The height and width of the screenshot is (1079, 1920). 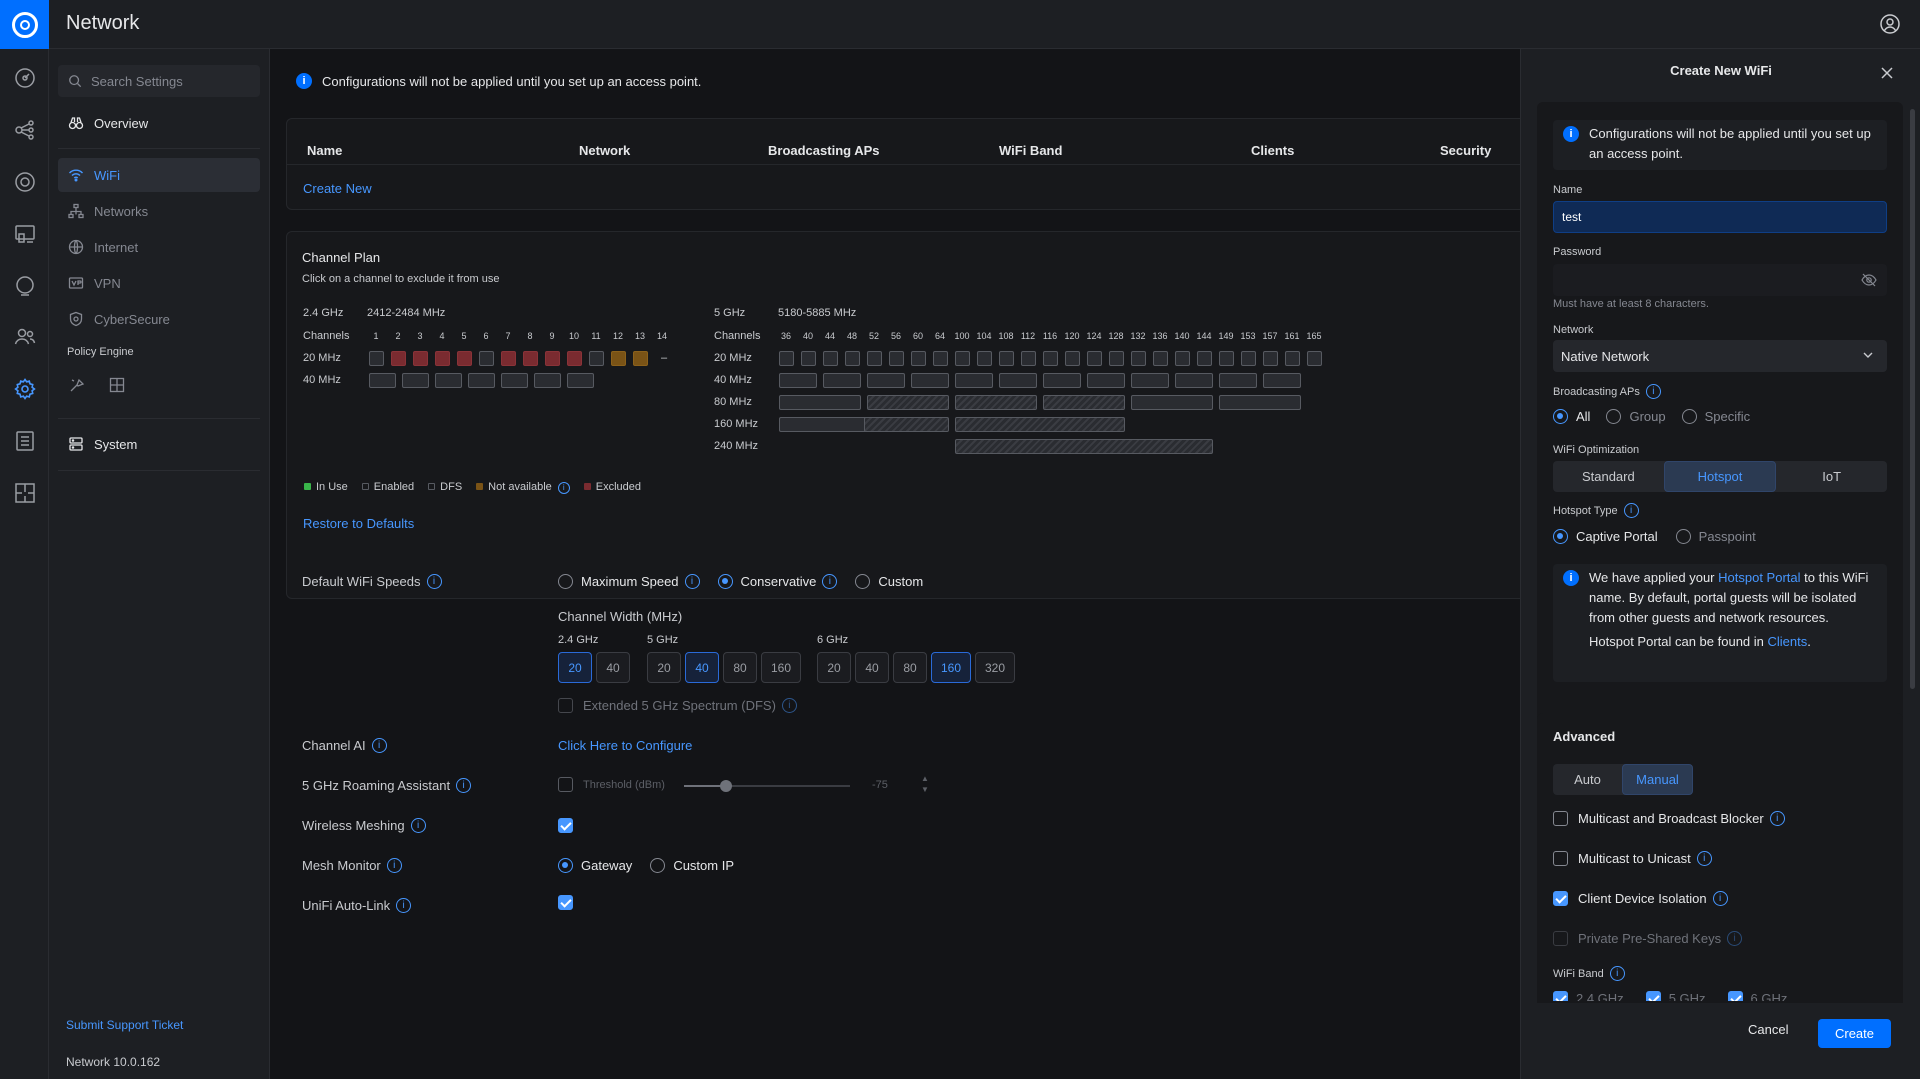 What do you see at coordinates (565, 784) in the screenshot?
I see `roaming-assistant-checkbox` at bounding box center [565, 784].